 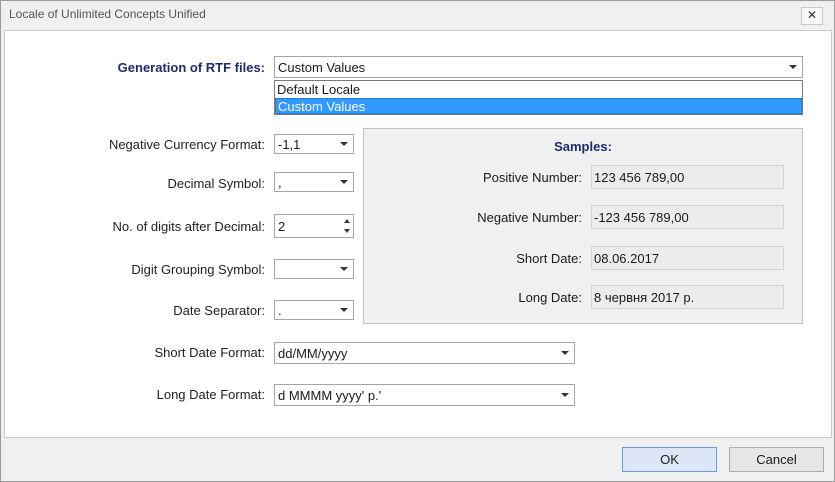 What do you see at coordinates (314, 269) in the screenshot?
I see `digit-grouping-combo` at bounding box center [314, 269].